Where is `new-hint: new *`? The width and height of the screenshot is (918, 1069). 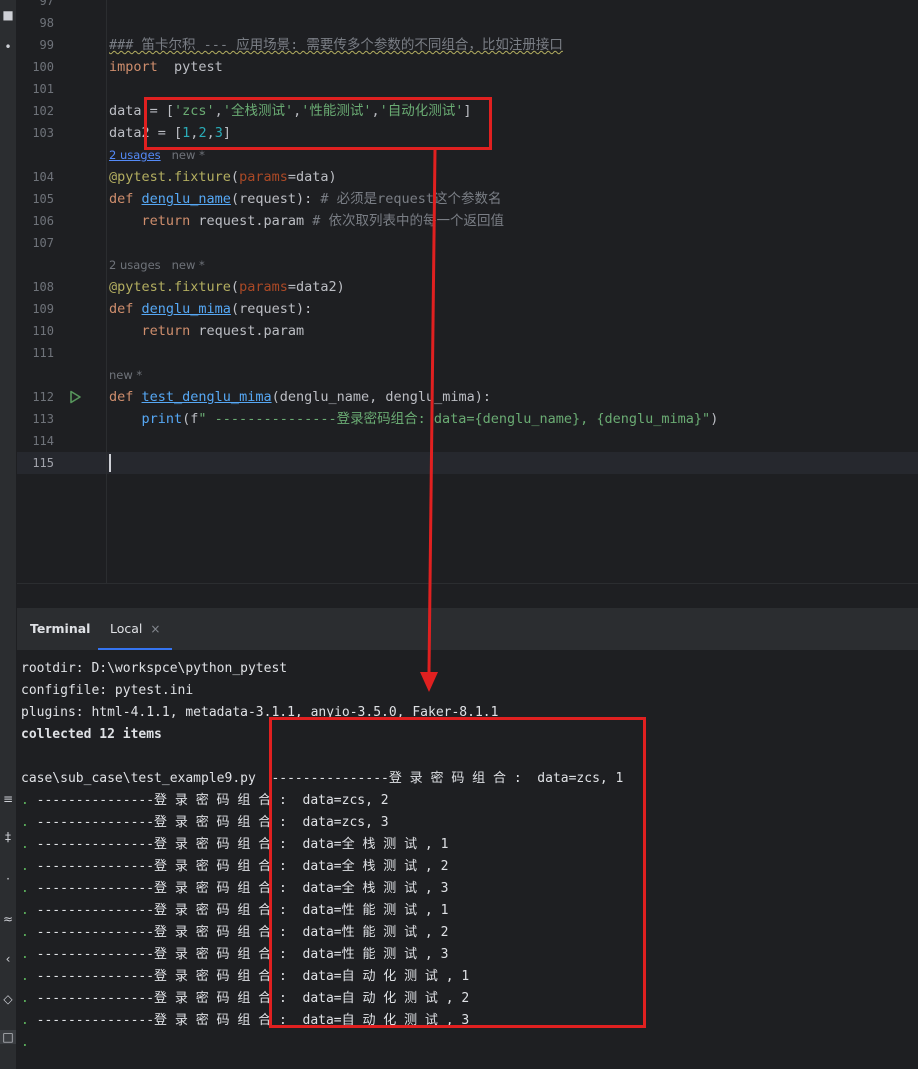 new-hint: new * is located at coordinates (188, 155).